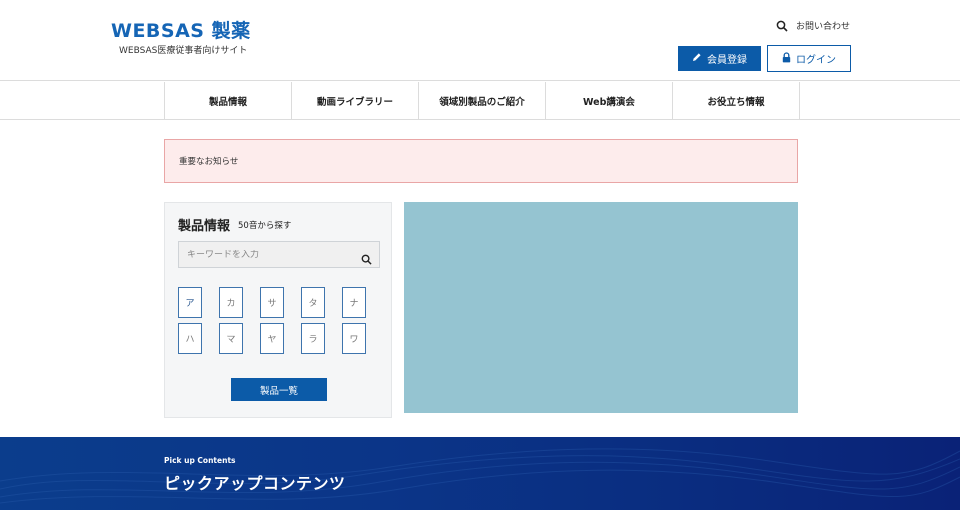 The width and height of the screenshot is (960, 510). I want to click on kana-button-ya: ヤ, so click(272, 338).